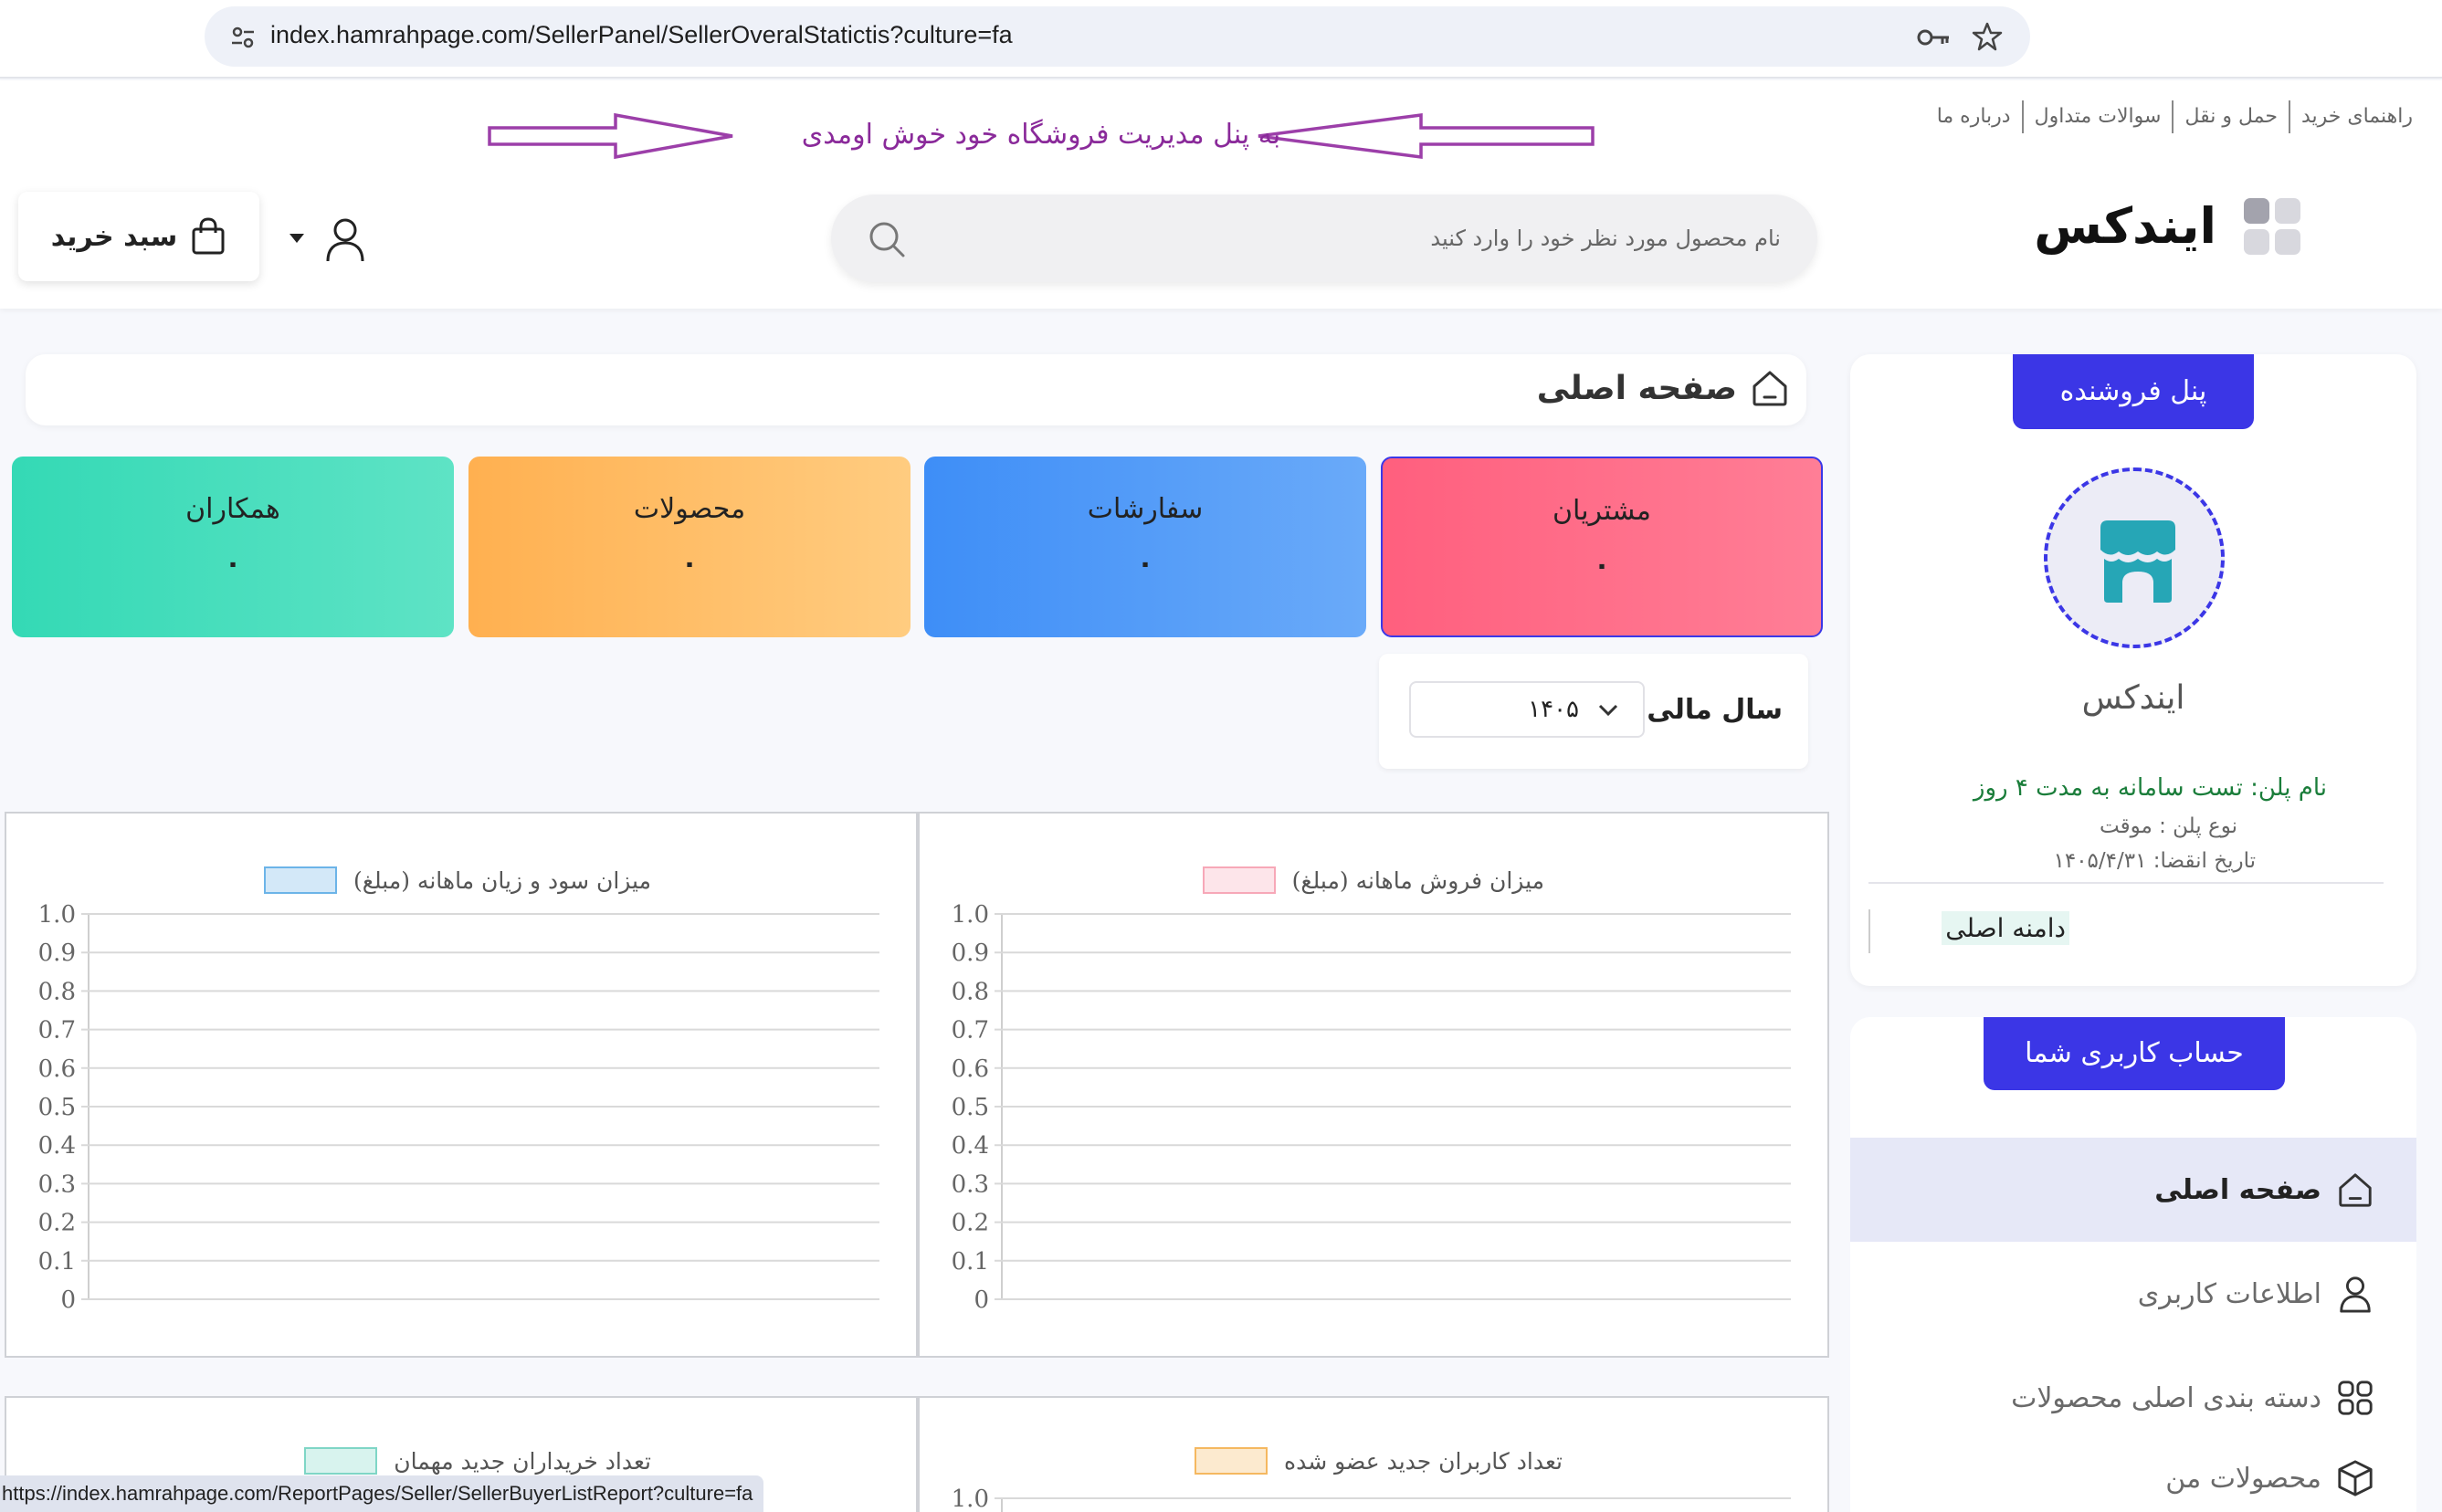 This screenshot has width=2442, height=1512. What do you see at coordinates (2168, 826) in the screenshot?
I see `plan-type: نوع پلن : موقت` at bounding box center [2168, 826].